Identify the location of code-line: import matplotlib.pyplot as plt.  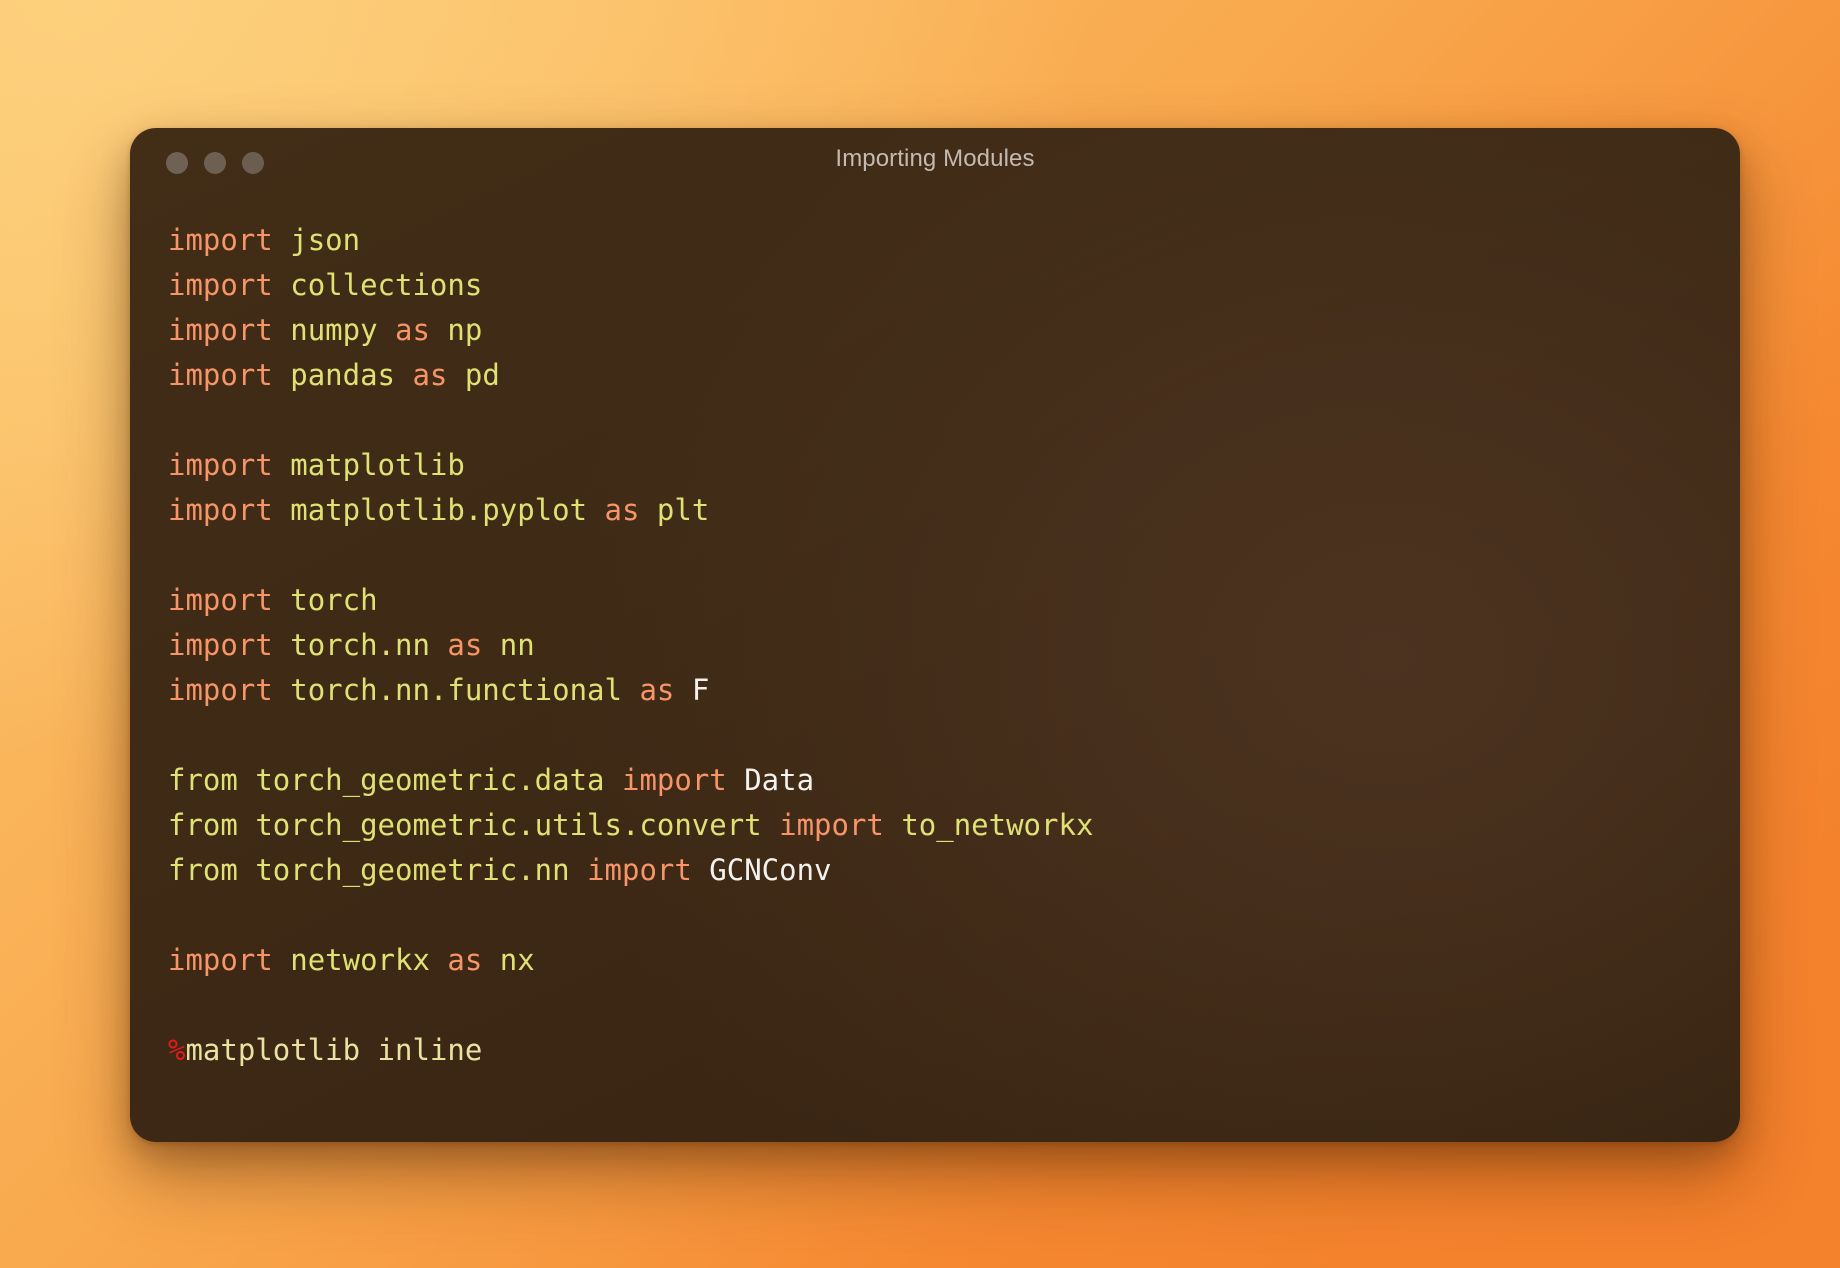
(954, 510).